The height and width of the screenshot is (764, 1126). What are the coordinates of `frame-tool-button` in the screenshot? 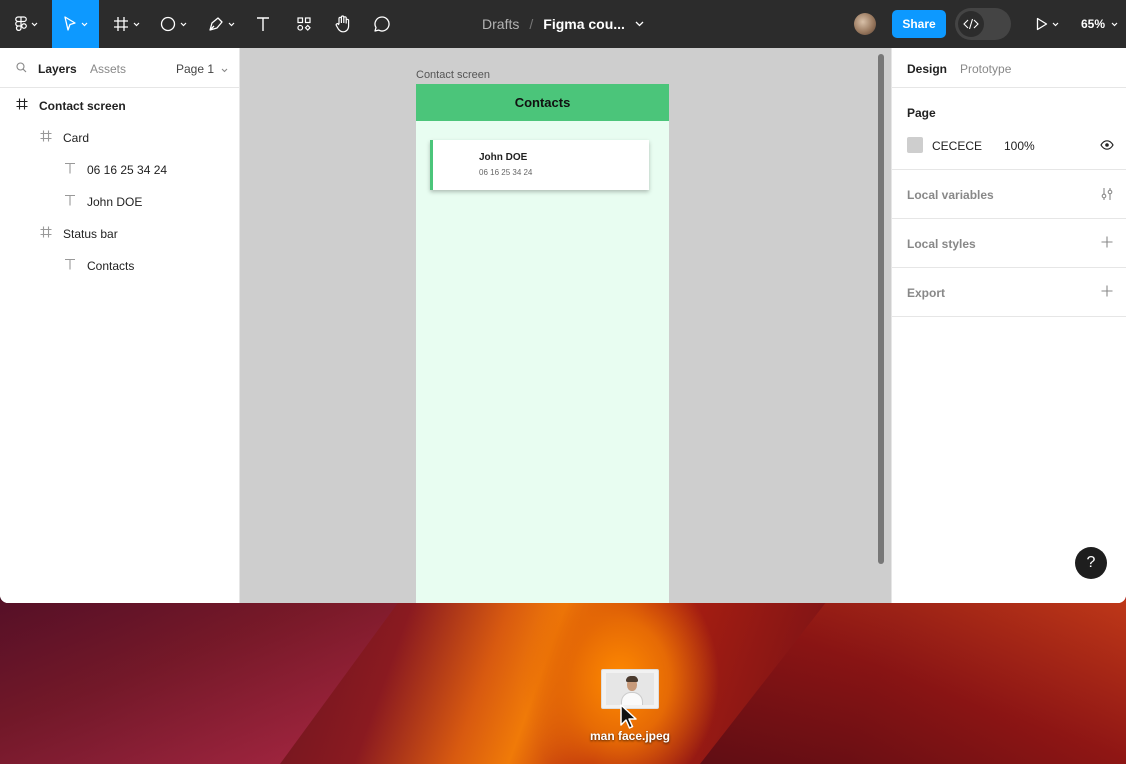 It's located at (126, 24).